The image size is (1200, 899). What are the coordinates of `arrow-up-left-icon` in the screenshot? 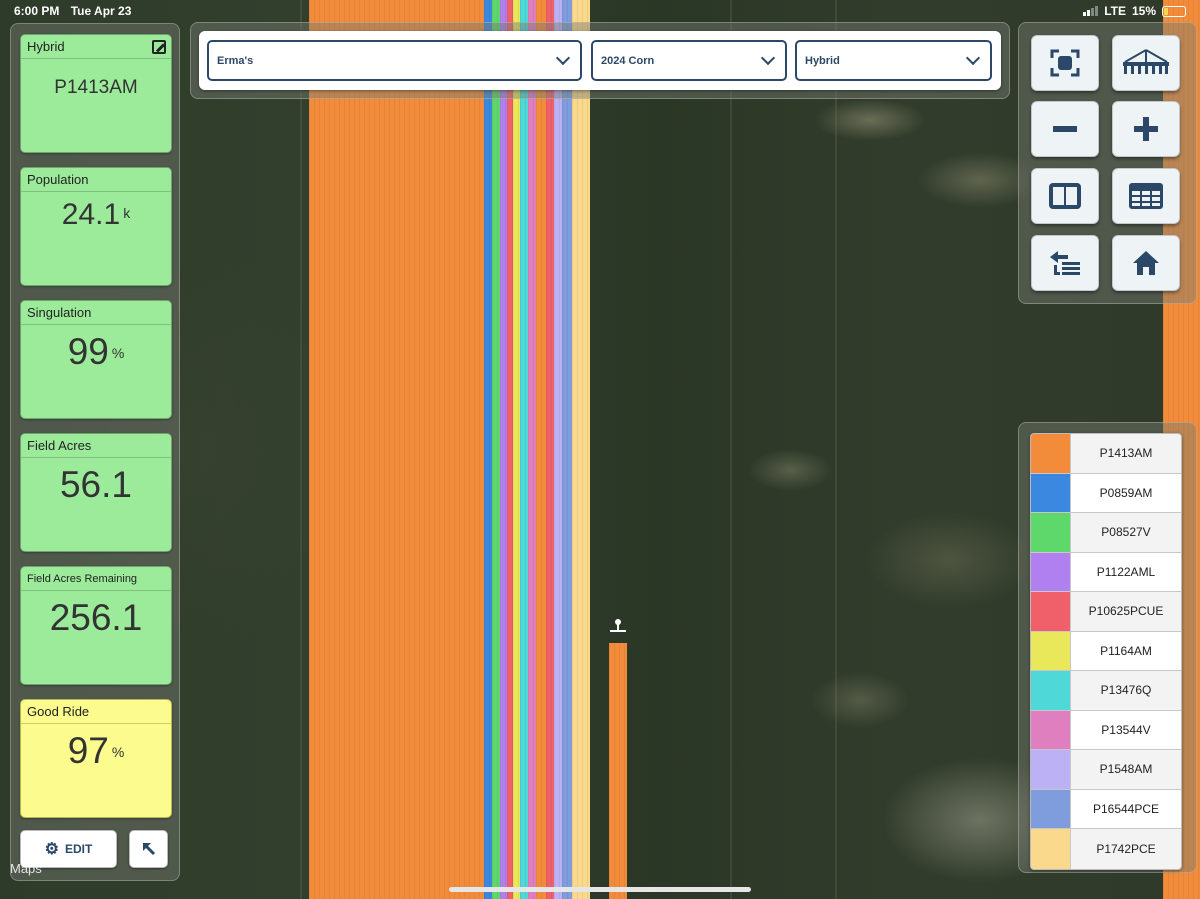 It's located at (148, 849).